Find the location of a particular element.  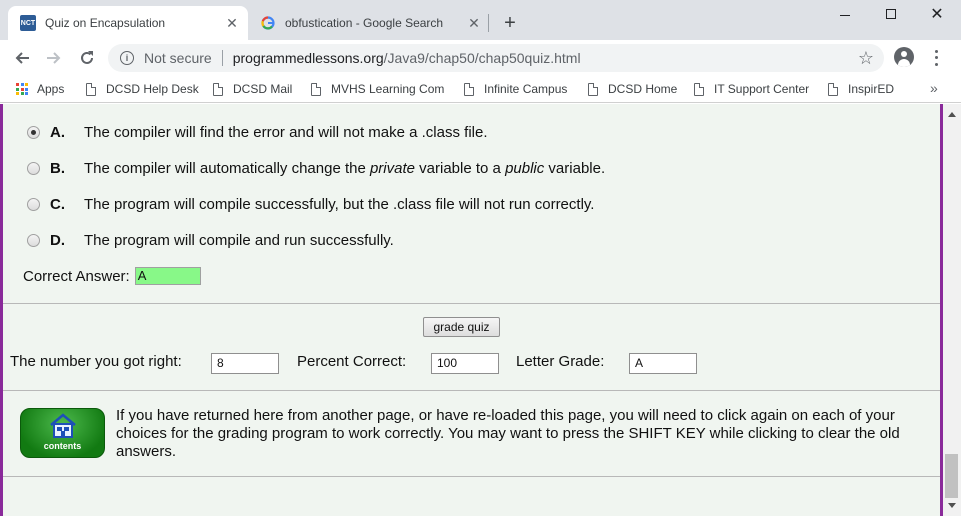

bookmark-apps: Apps is located at coordinates (40, 89).